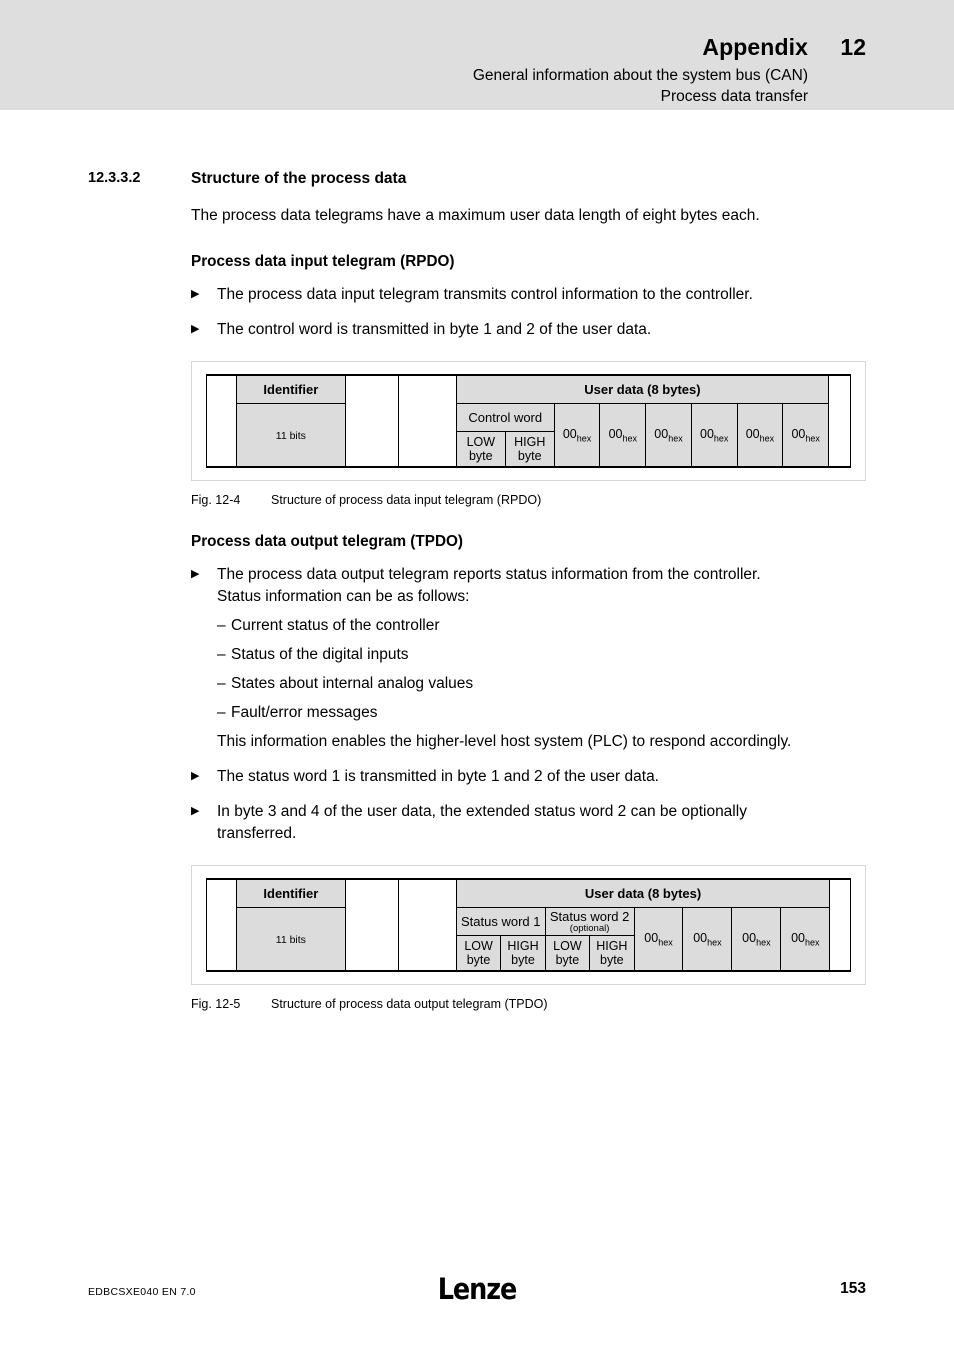 Image resolution: width=954 pixels, height=1350 pixels. What do you see at coordinates (320, 654) in the screenshot?
I see `tpdo-dash-item-2-text: Status of the digital inputs` at bounding box center [320, 654].